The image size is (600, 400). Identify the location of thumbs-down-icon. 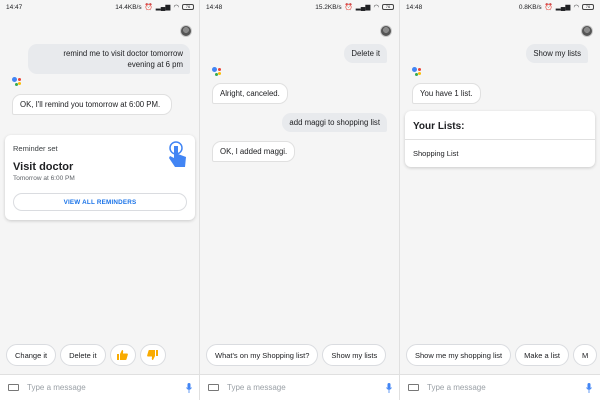
(153, 355).